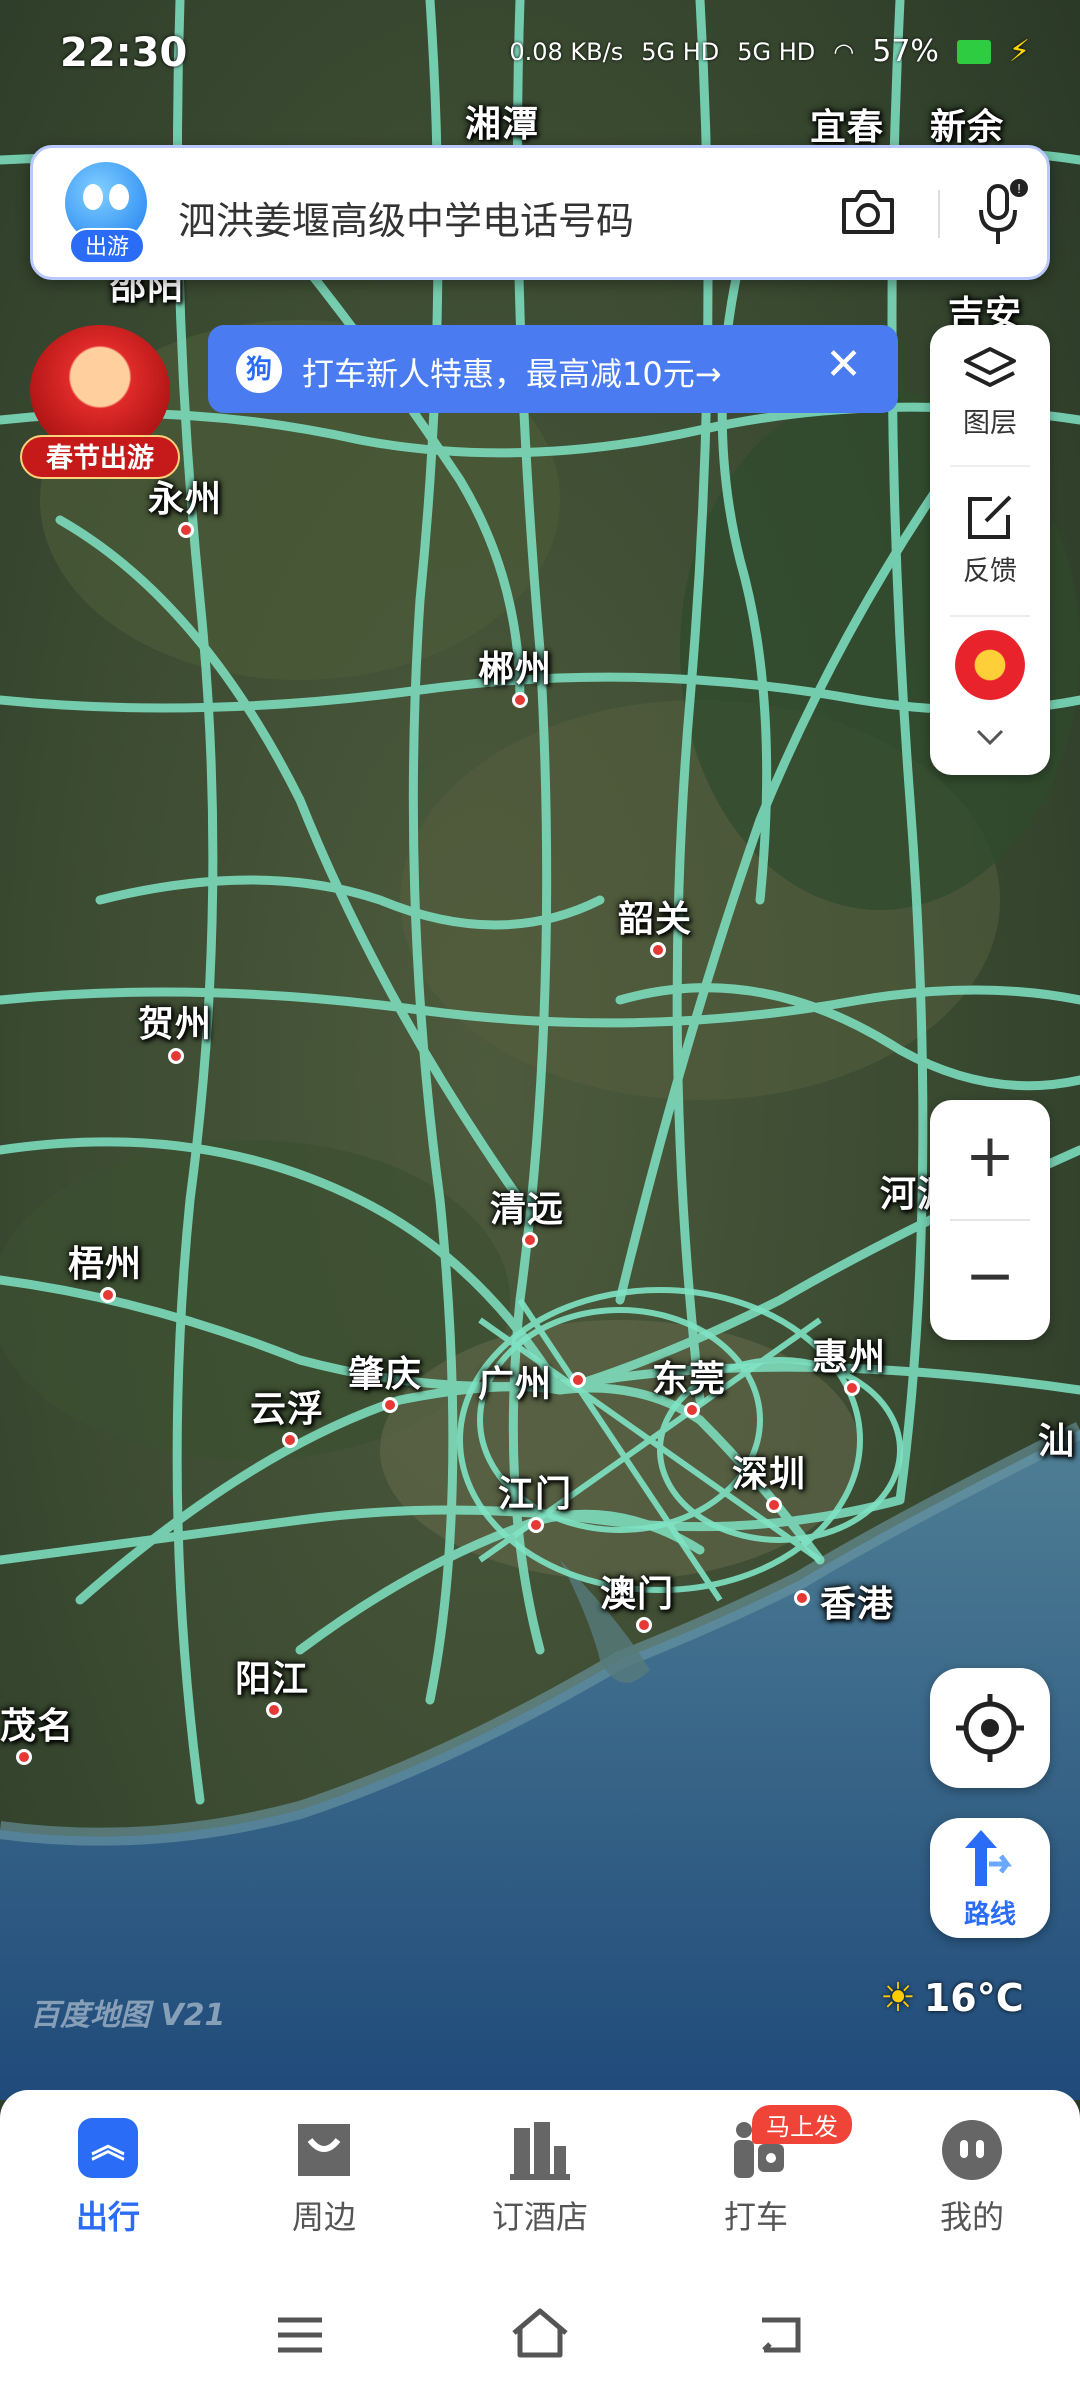 Image resolution: width=1080 pixels, height=2400 pixels. What do you see at coordinates (108, 2150) in the screenshot?
I see `travel-icon: ︽` at bounding box center [108, 2150].